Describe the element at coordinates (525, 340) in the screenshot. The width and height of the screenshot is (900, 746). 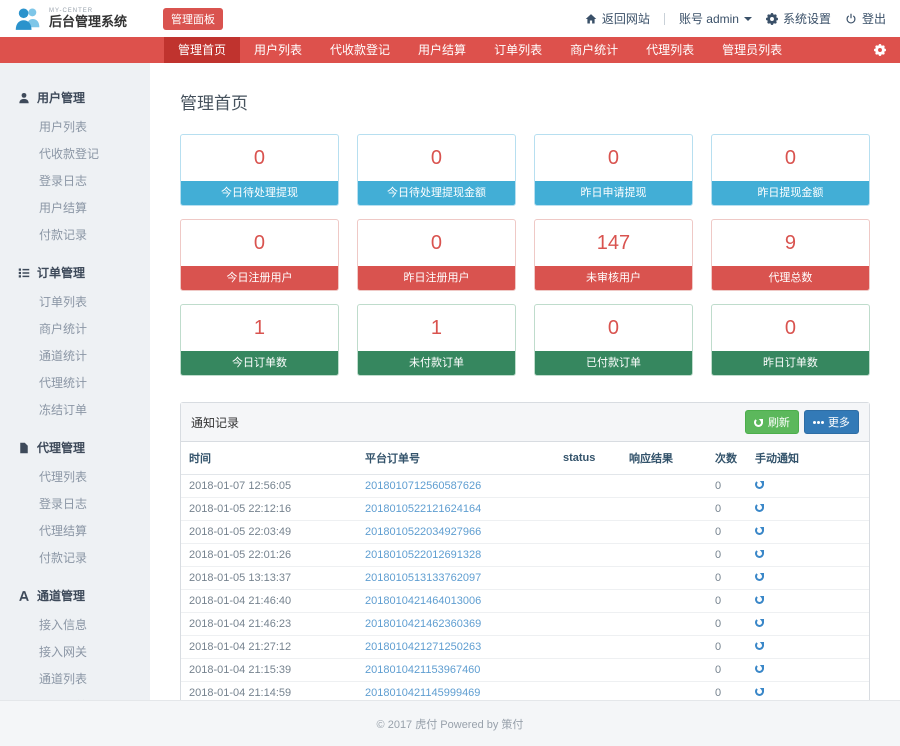
I see `stat-cards-row-green: 1 今日订单数 1 未付款订单 0 已付款订单 0 昨日订单数` at that location.